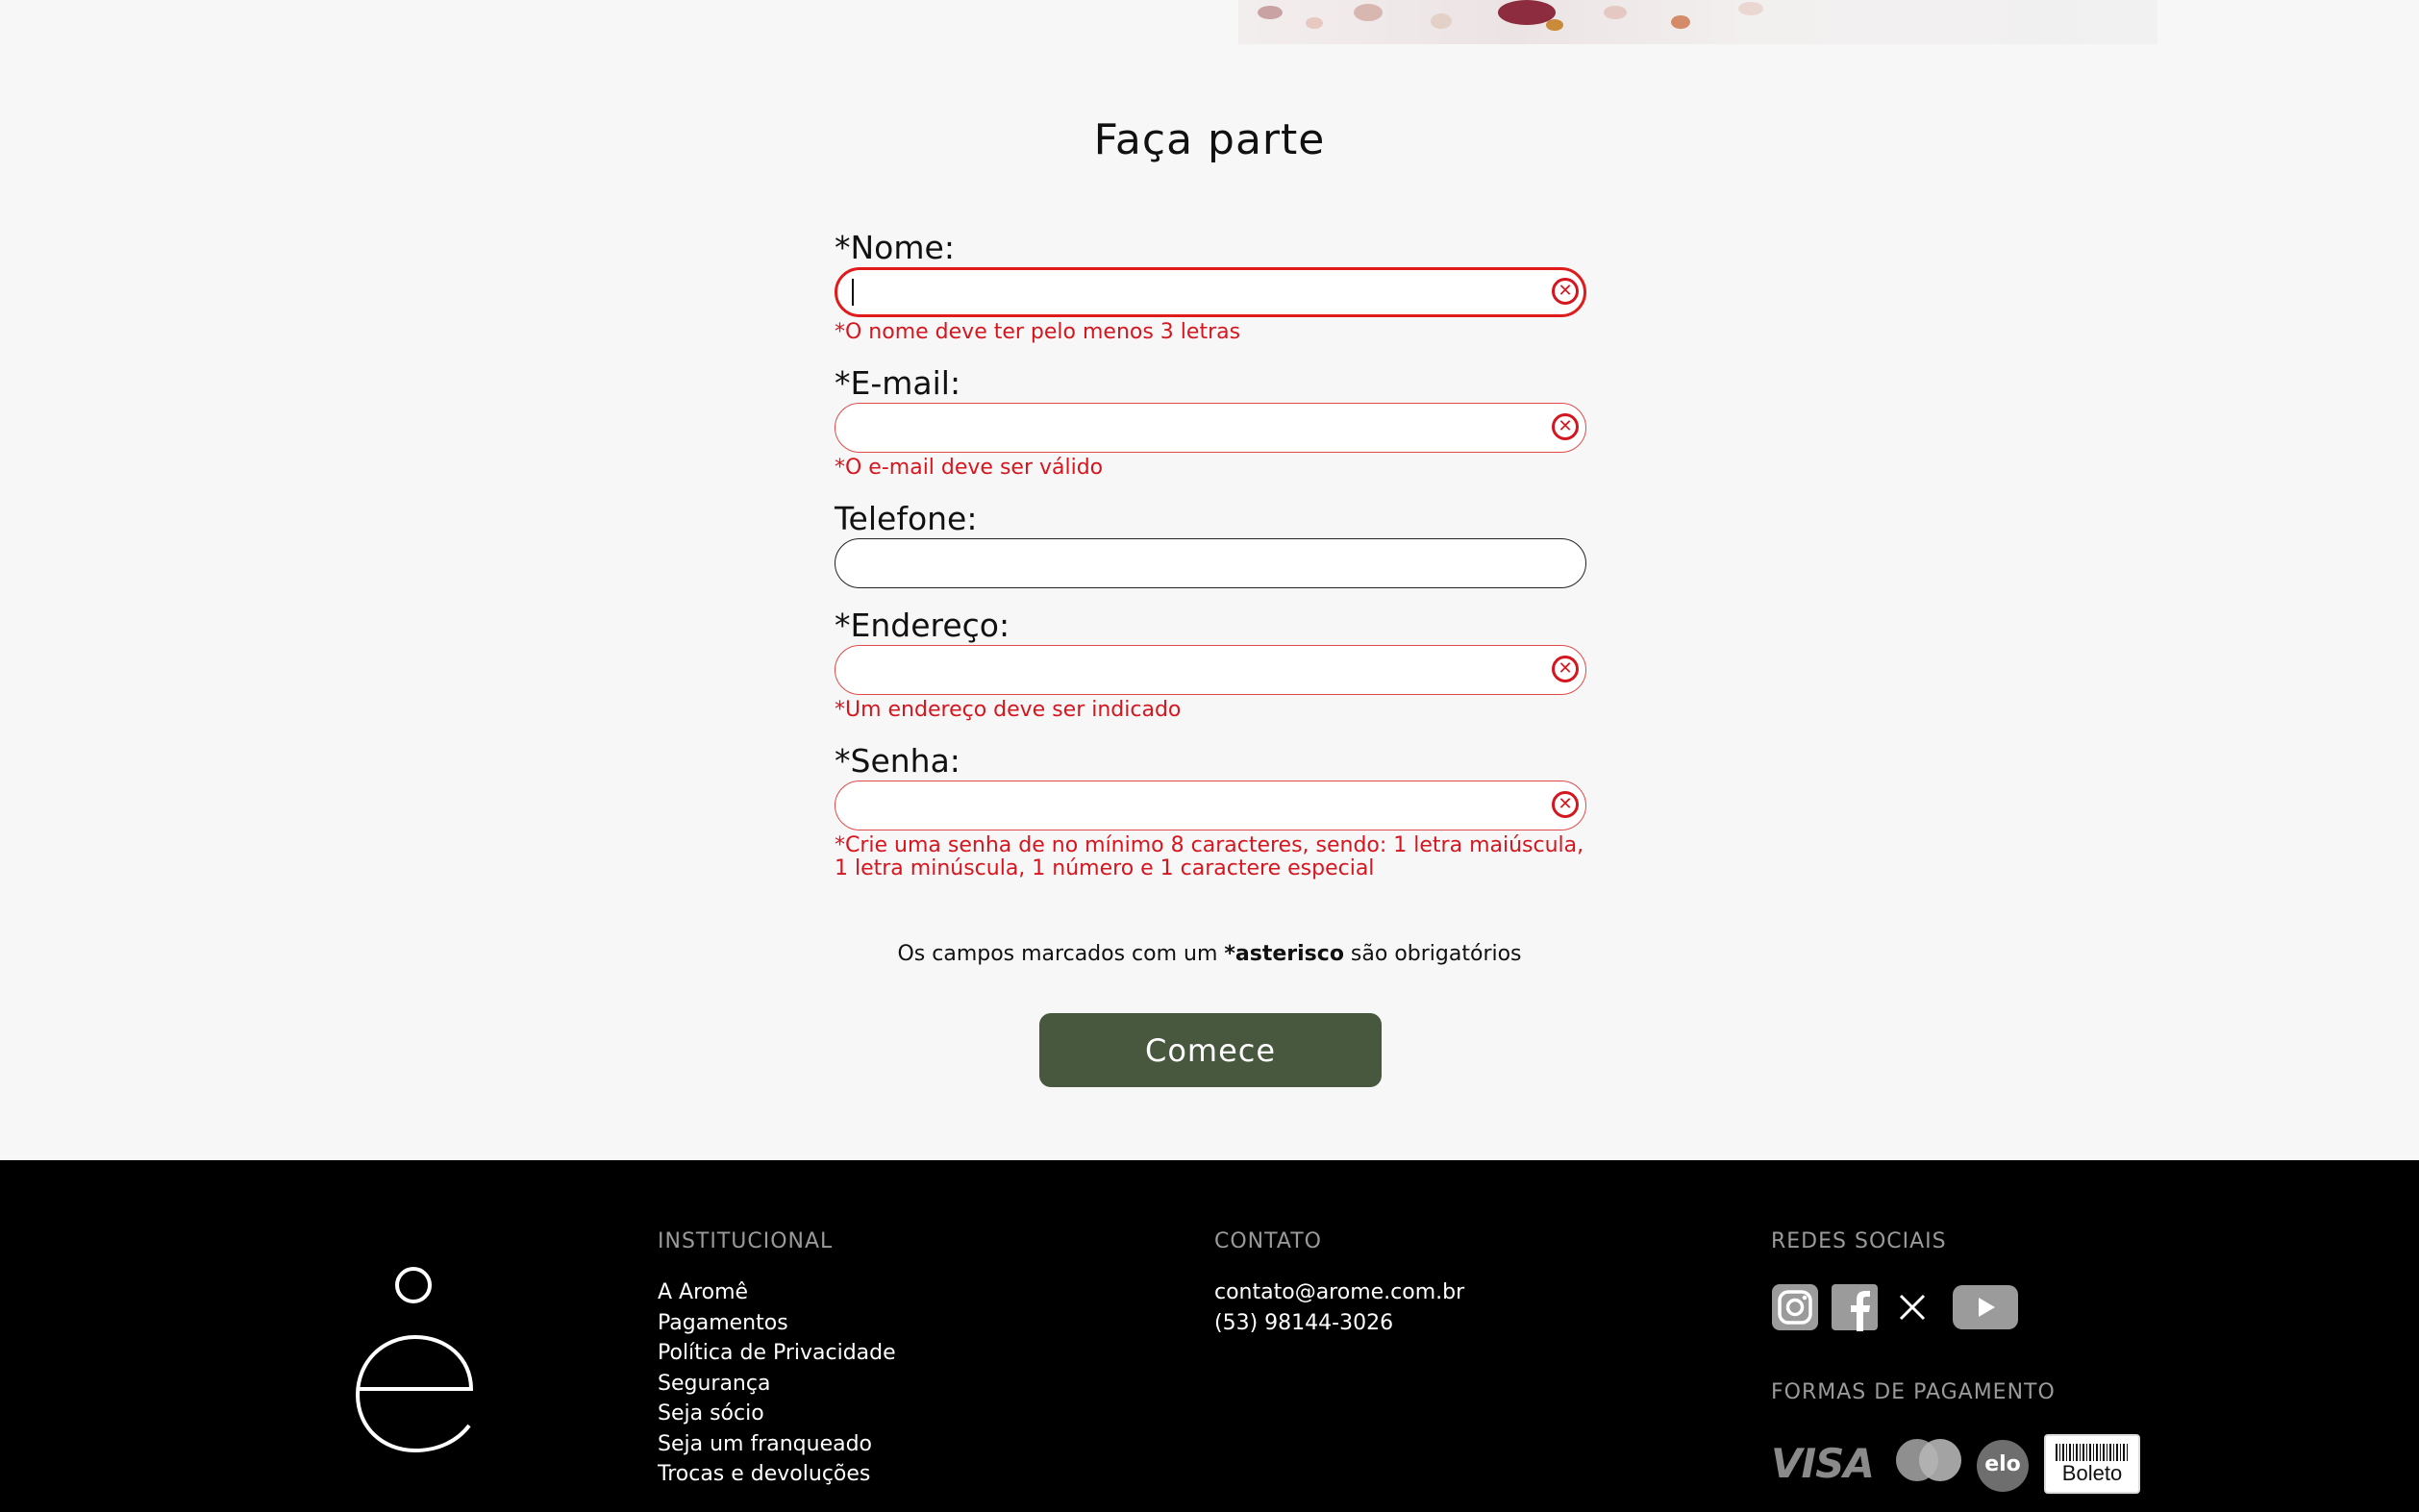 The height and width of the screenshot is (1512, 2419). What do you see at coordinates (1339, 1292) in the screenshot?
I see `contact-email: contato@arome.com.br` at bounding box center [1339, 1292].